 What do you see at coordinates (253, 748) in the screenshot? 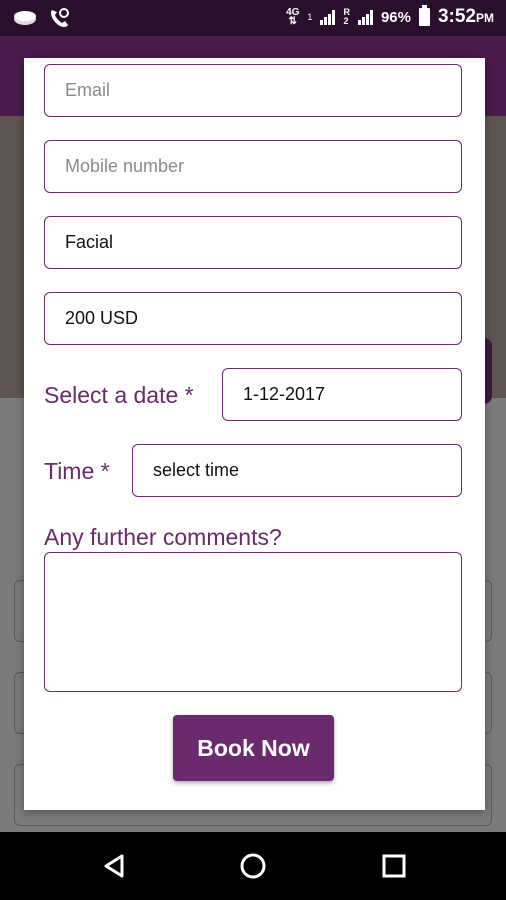
I see `book-now-button: Book Now` at bounding box center [253, 748].